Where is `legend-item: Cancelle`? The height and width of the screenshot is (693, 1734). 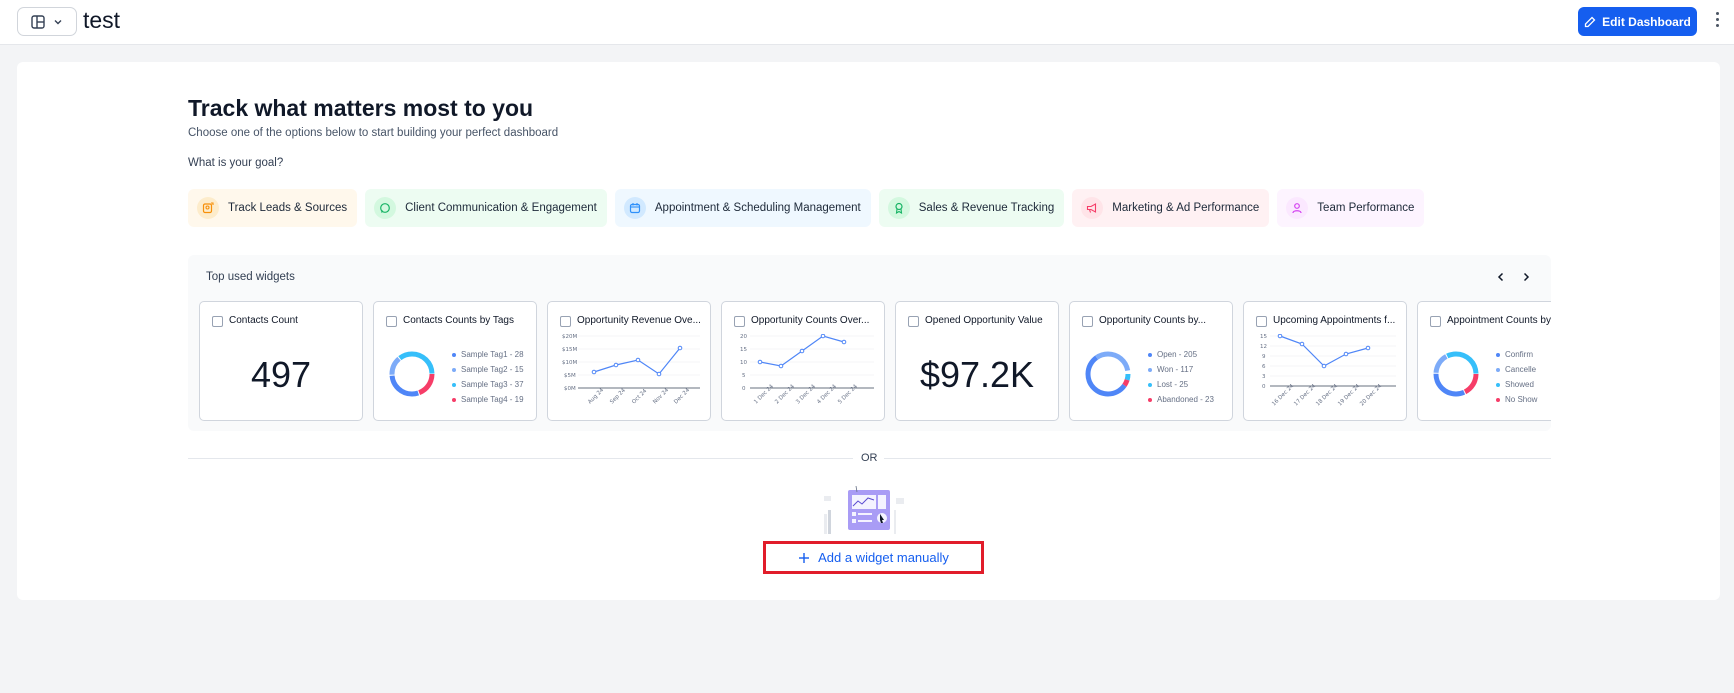
legend-item: Cancelle is located at coordinates (1516, 369).